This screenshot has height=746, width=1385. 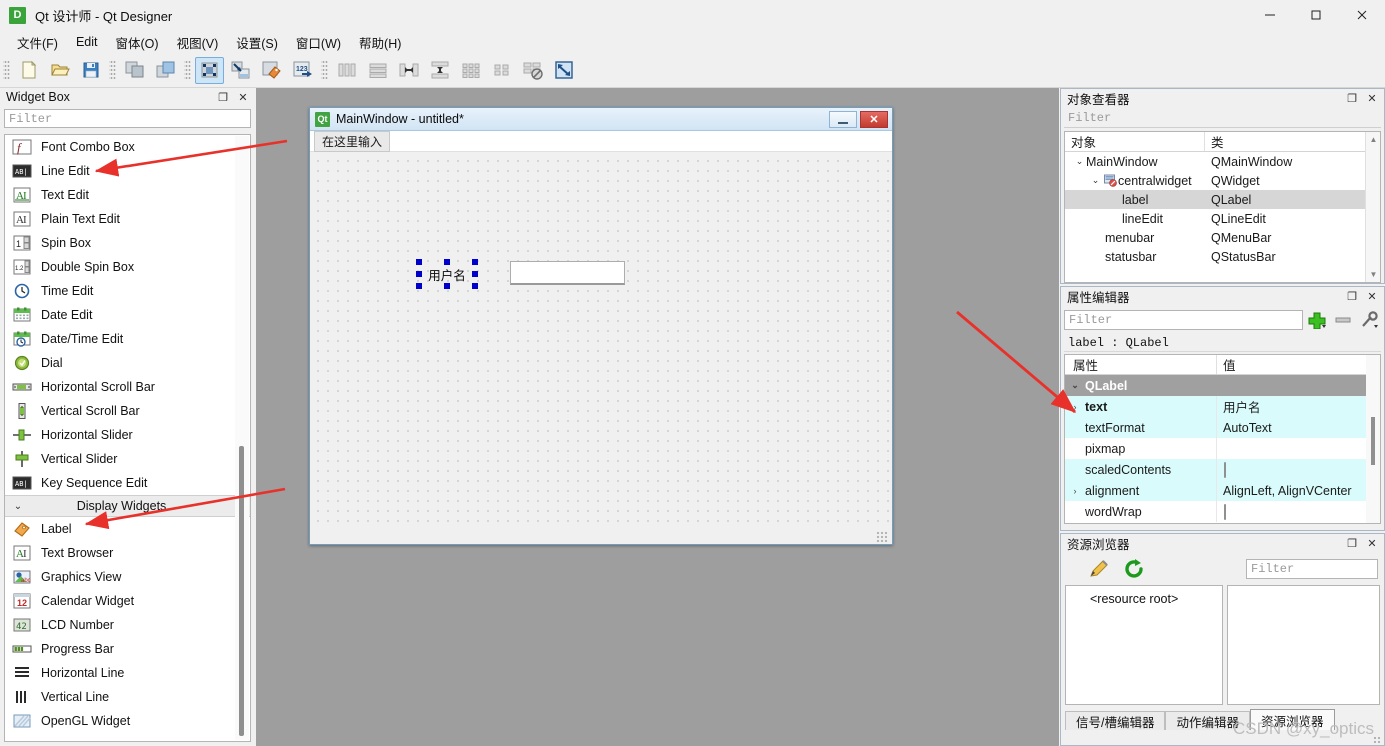 What do you see at coordinates (127, 118) in the screenshot?
I see `widget-box-filter-input: Filter` at bounding box center [127, 118].